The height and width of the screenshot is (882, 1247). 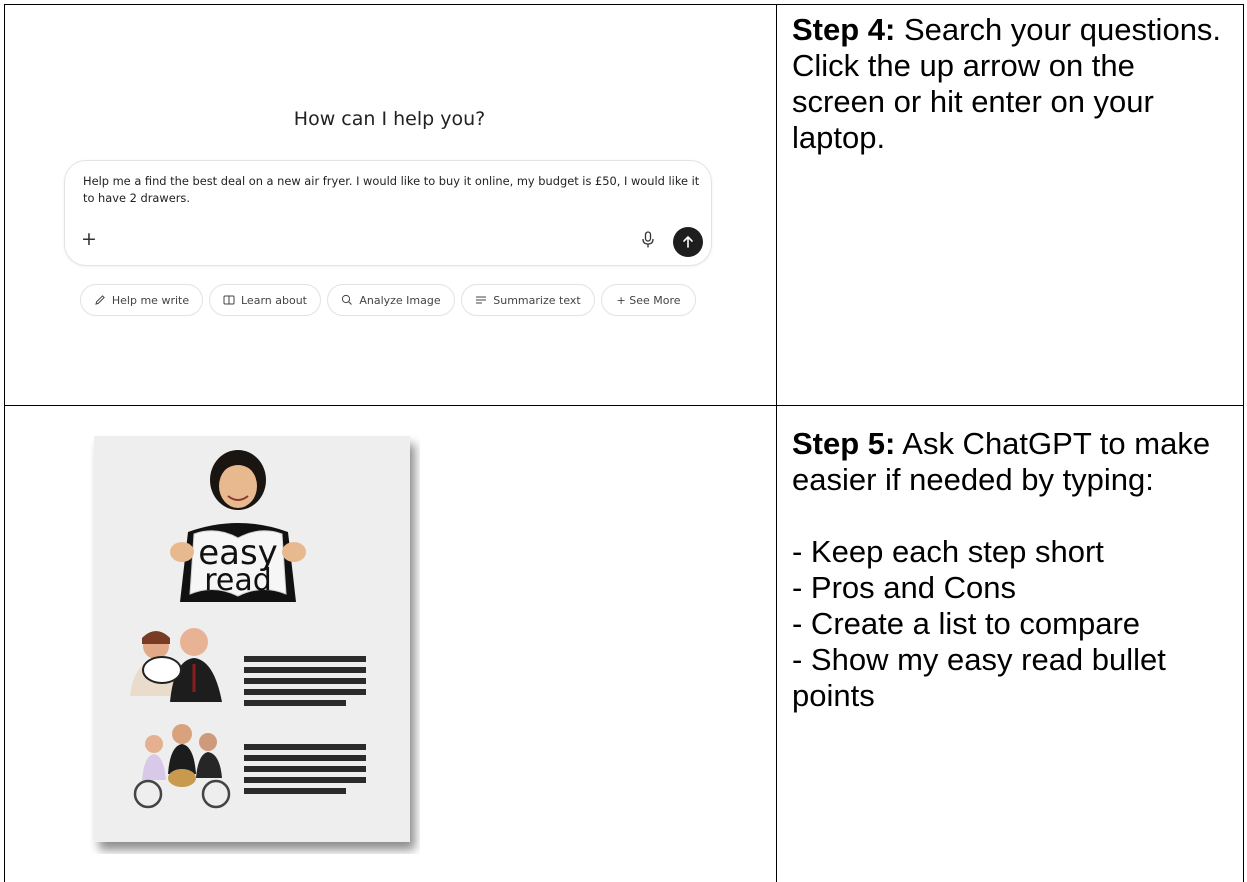 What do you see at coordinates (274, 300) in the screenshot?
I see `chip-label: Learn about` at bounding box center [274, 300].